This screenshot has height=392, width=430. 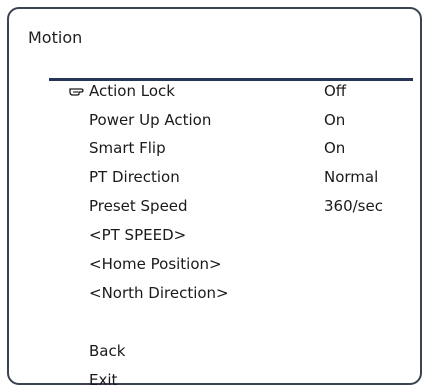 I want to click on menu-item-pt-direction: PT Direction Normal, so click(x=219, y=177).